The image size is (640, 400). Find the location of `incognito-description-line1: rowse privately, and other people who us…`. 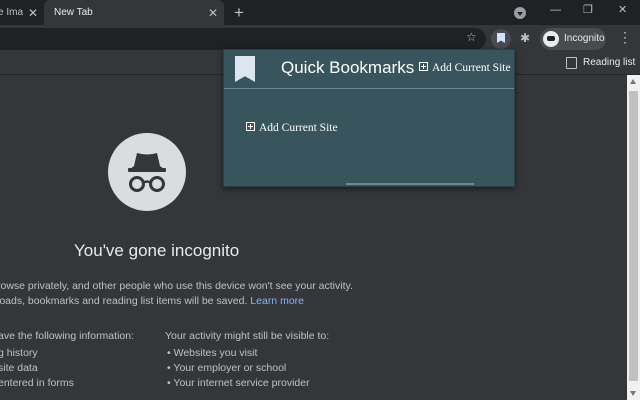

incognito-description-line1: rowse privately, and other people who us… is located at coordinates (176, 286).